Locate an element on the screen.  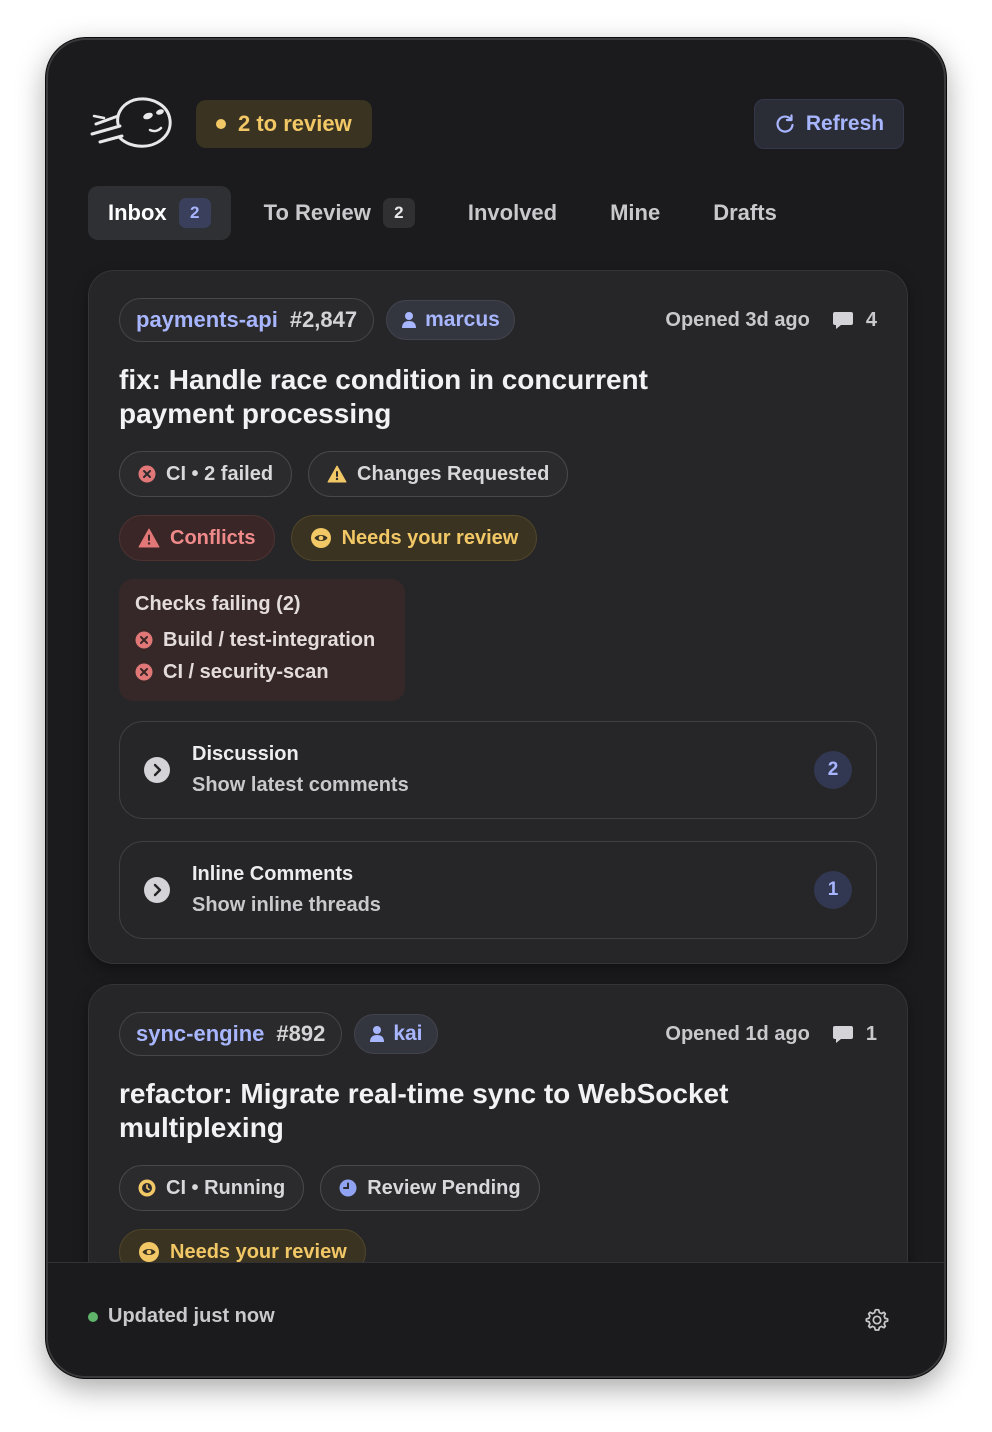
status-badges: CI • 2 failed Changes Requested is located at coordinates (344, 474).